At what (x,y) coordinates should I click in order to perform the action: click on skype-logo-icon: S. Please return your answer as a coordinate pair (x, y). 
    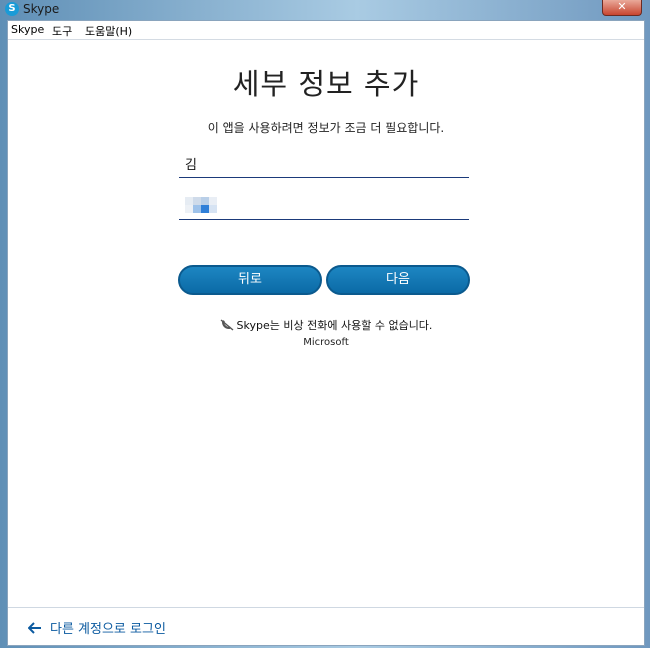
    Looking at the image, I should click on (12, 9).